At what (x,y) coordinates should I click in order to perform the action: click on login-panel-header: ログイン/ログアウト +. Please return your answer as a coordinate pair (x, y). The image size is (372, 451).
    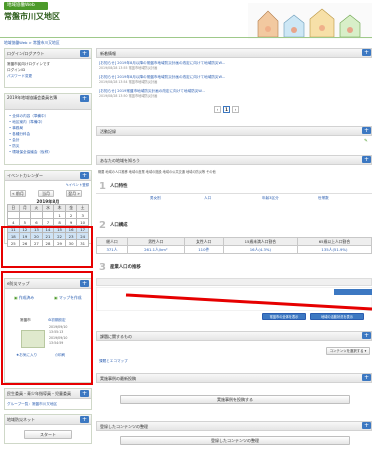
    Looking at the image, I should click on (48, 54).